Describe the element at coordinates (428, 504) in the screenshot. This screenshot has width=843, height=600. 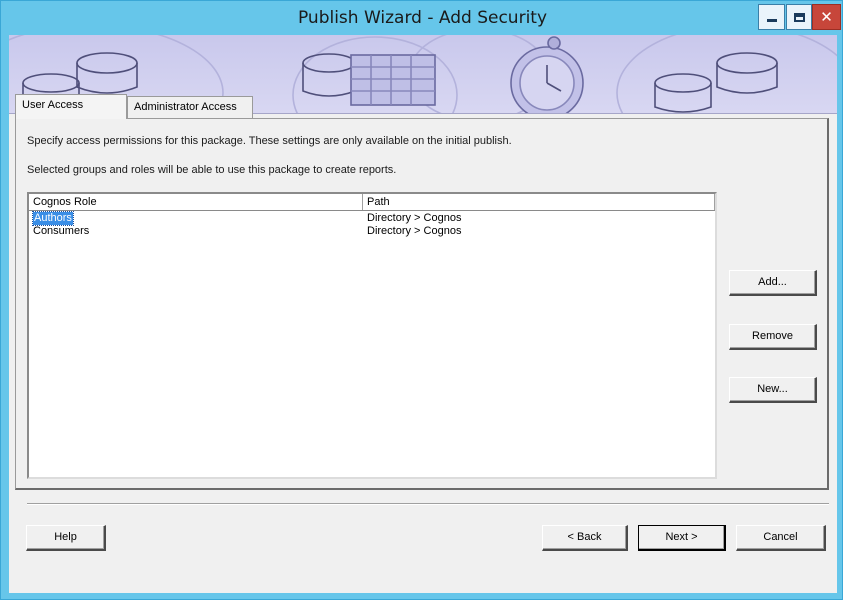
I see `footer-divider` at that location.